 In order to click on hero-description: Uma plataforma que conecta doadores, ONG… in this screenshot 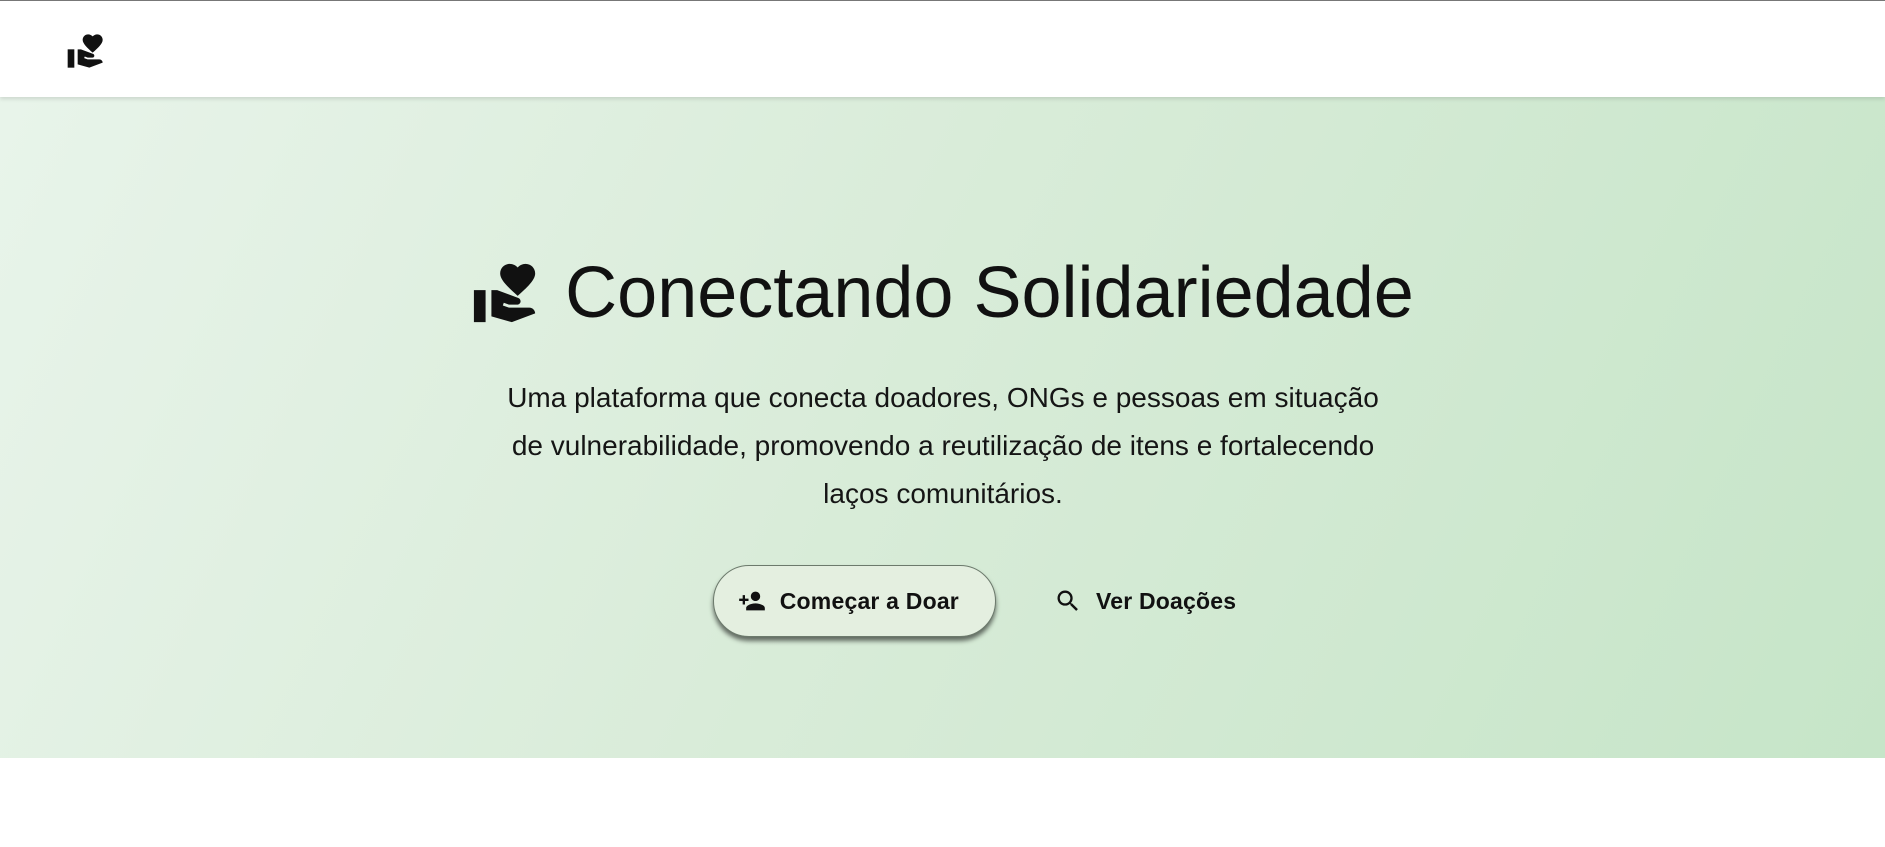, I will do `click(943, 445)`.